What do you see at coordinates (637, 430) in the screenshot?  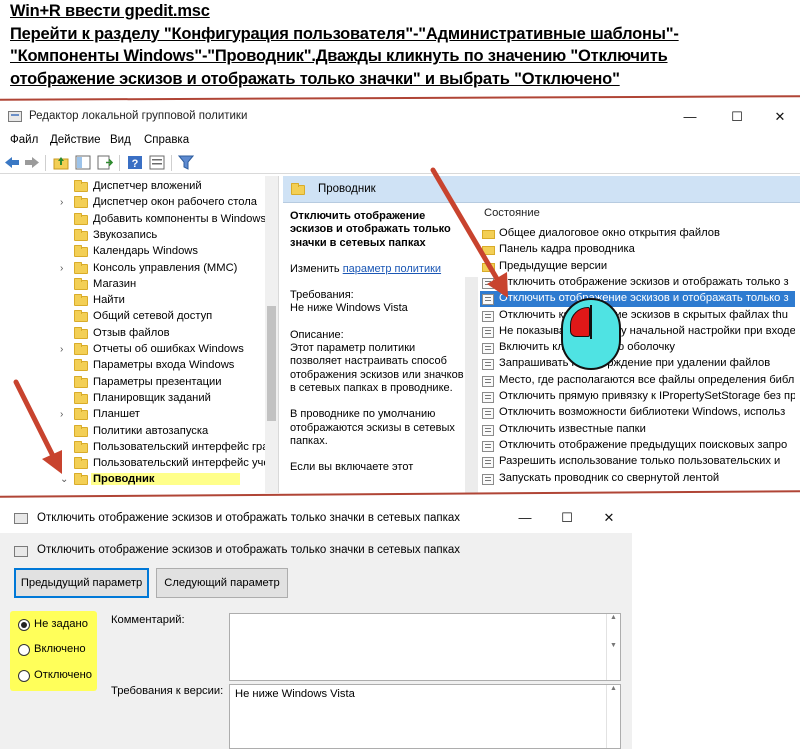 I see `list-item: Отключить известные папки` at bounding box center [637, 430].